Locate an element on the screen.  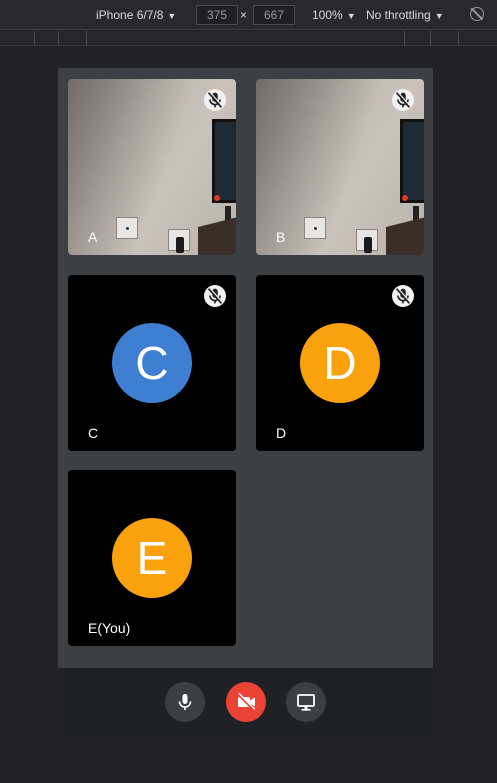
device-name: iPhone 6/7/8 is located at coordinates (130, 15).